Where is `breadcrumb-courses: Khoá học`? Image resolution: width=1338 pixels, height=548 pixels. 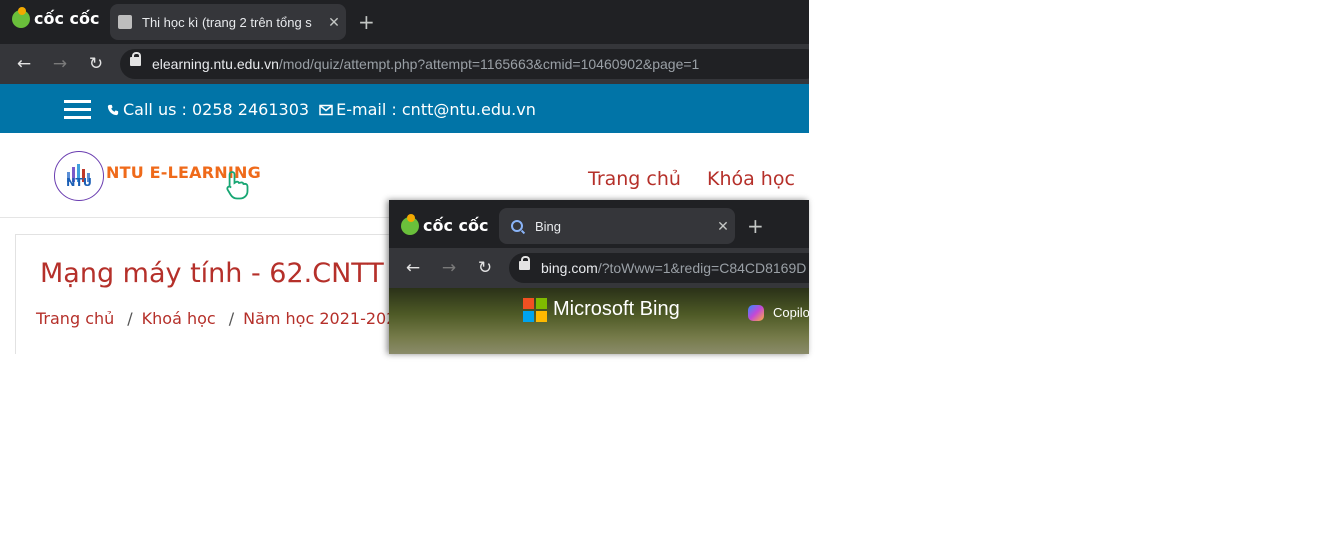
breadcrumb-courses: Khoá học is located at coordinates (179, 318).